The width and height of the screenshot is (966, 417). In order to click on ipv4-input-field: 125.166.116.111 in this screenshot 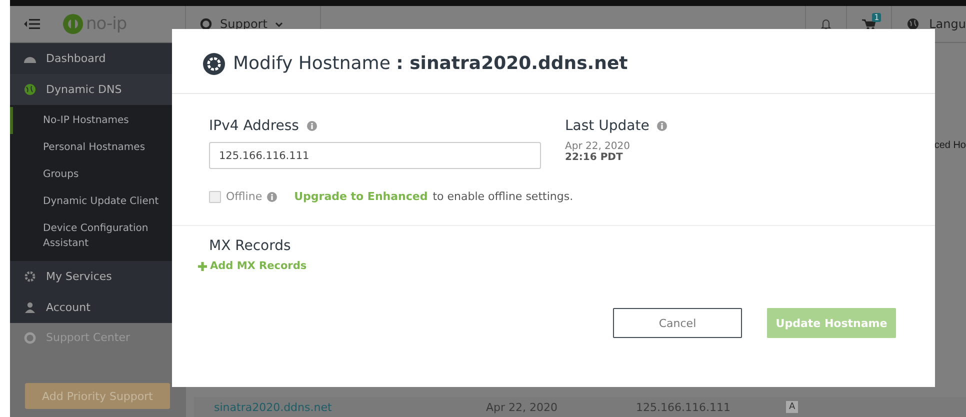, I will do `click(375, 155)`.